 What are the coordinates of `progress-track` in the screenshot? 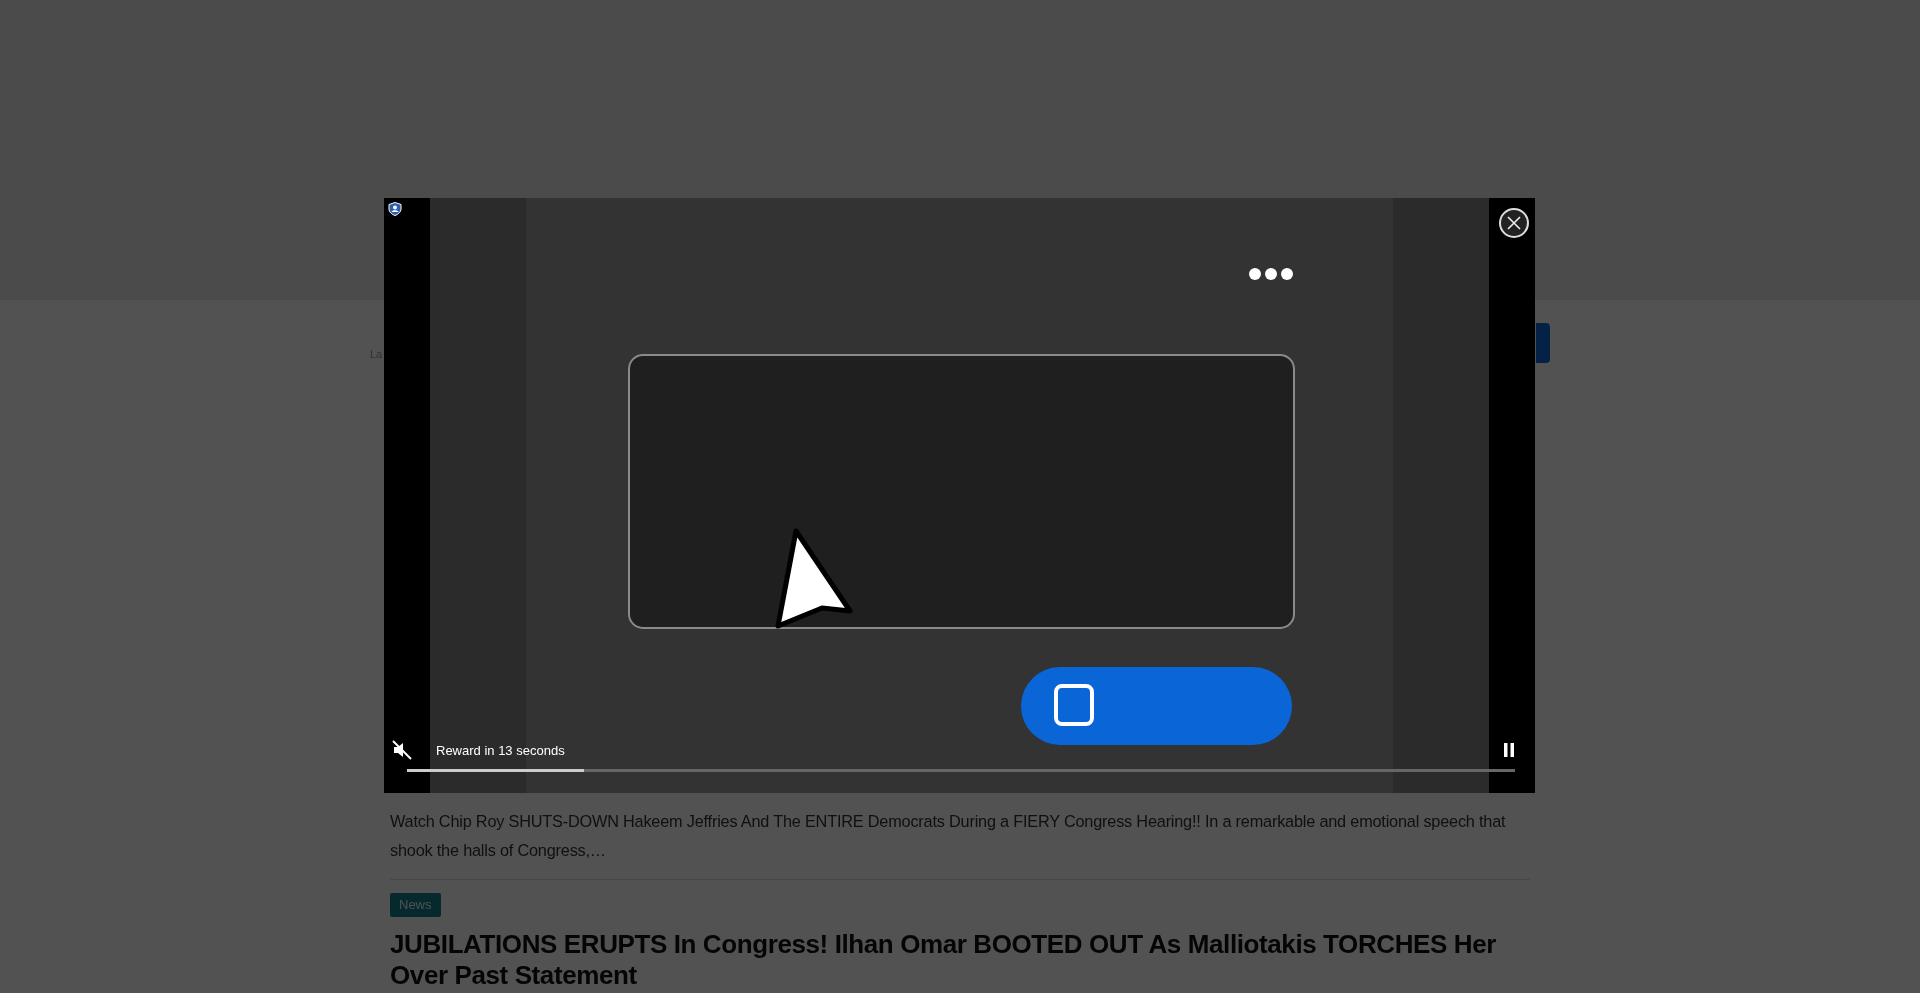 It's located at (961, 770).